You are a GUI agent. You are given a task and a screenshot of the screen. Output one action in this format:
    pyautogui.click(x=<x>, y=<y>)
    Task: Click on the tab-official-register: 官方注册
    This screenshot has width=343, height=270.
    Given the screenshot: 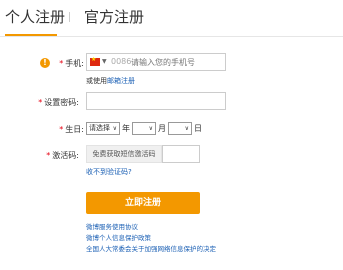 What is the action you would take?
    pyautogui.click(x=114, y=16)
    